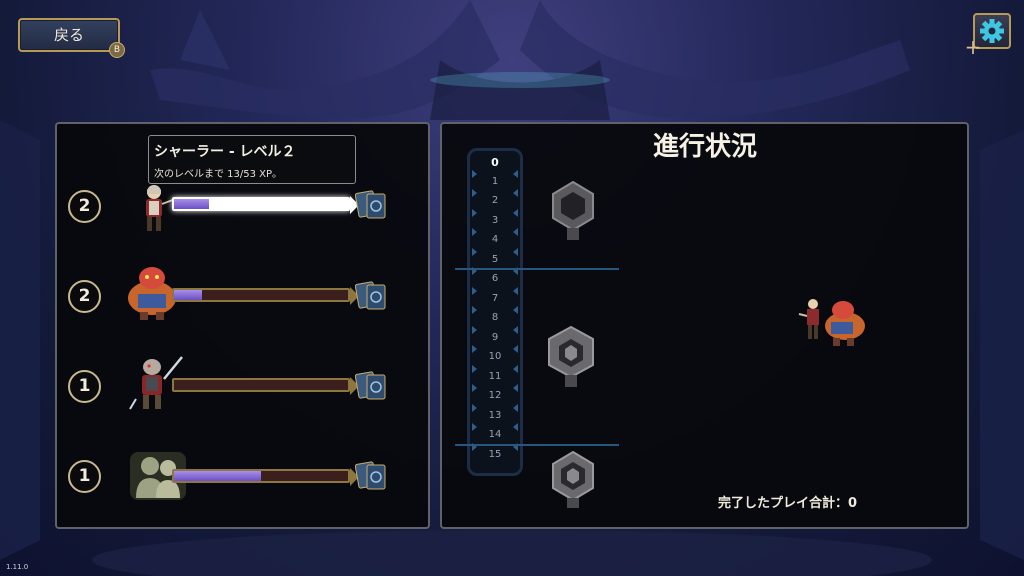 Image resolution: width=1024 pixels, height=576 pixels. I want to click on back-button: 戻る, so click(69, 35).